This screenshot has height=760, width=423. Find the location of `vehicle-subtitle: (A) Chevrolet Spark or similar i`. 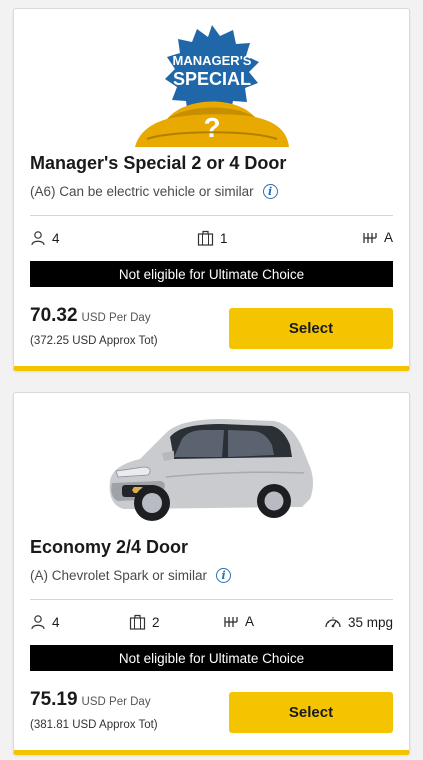

vehicle-subtitle: (A) Chevrolet Spark or similar i is located at coordinates (131, 575).